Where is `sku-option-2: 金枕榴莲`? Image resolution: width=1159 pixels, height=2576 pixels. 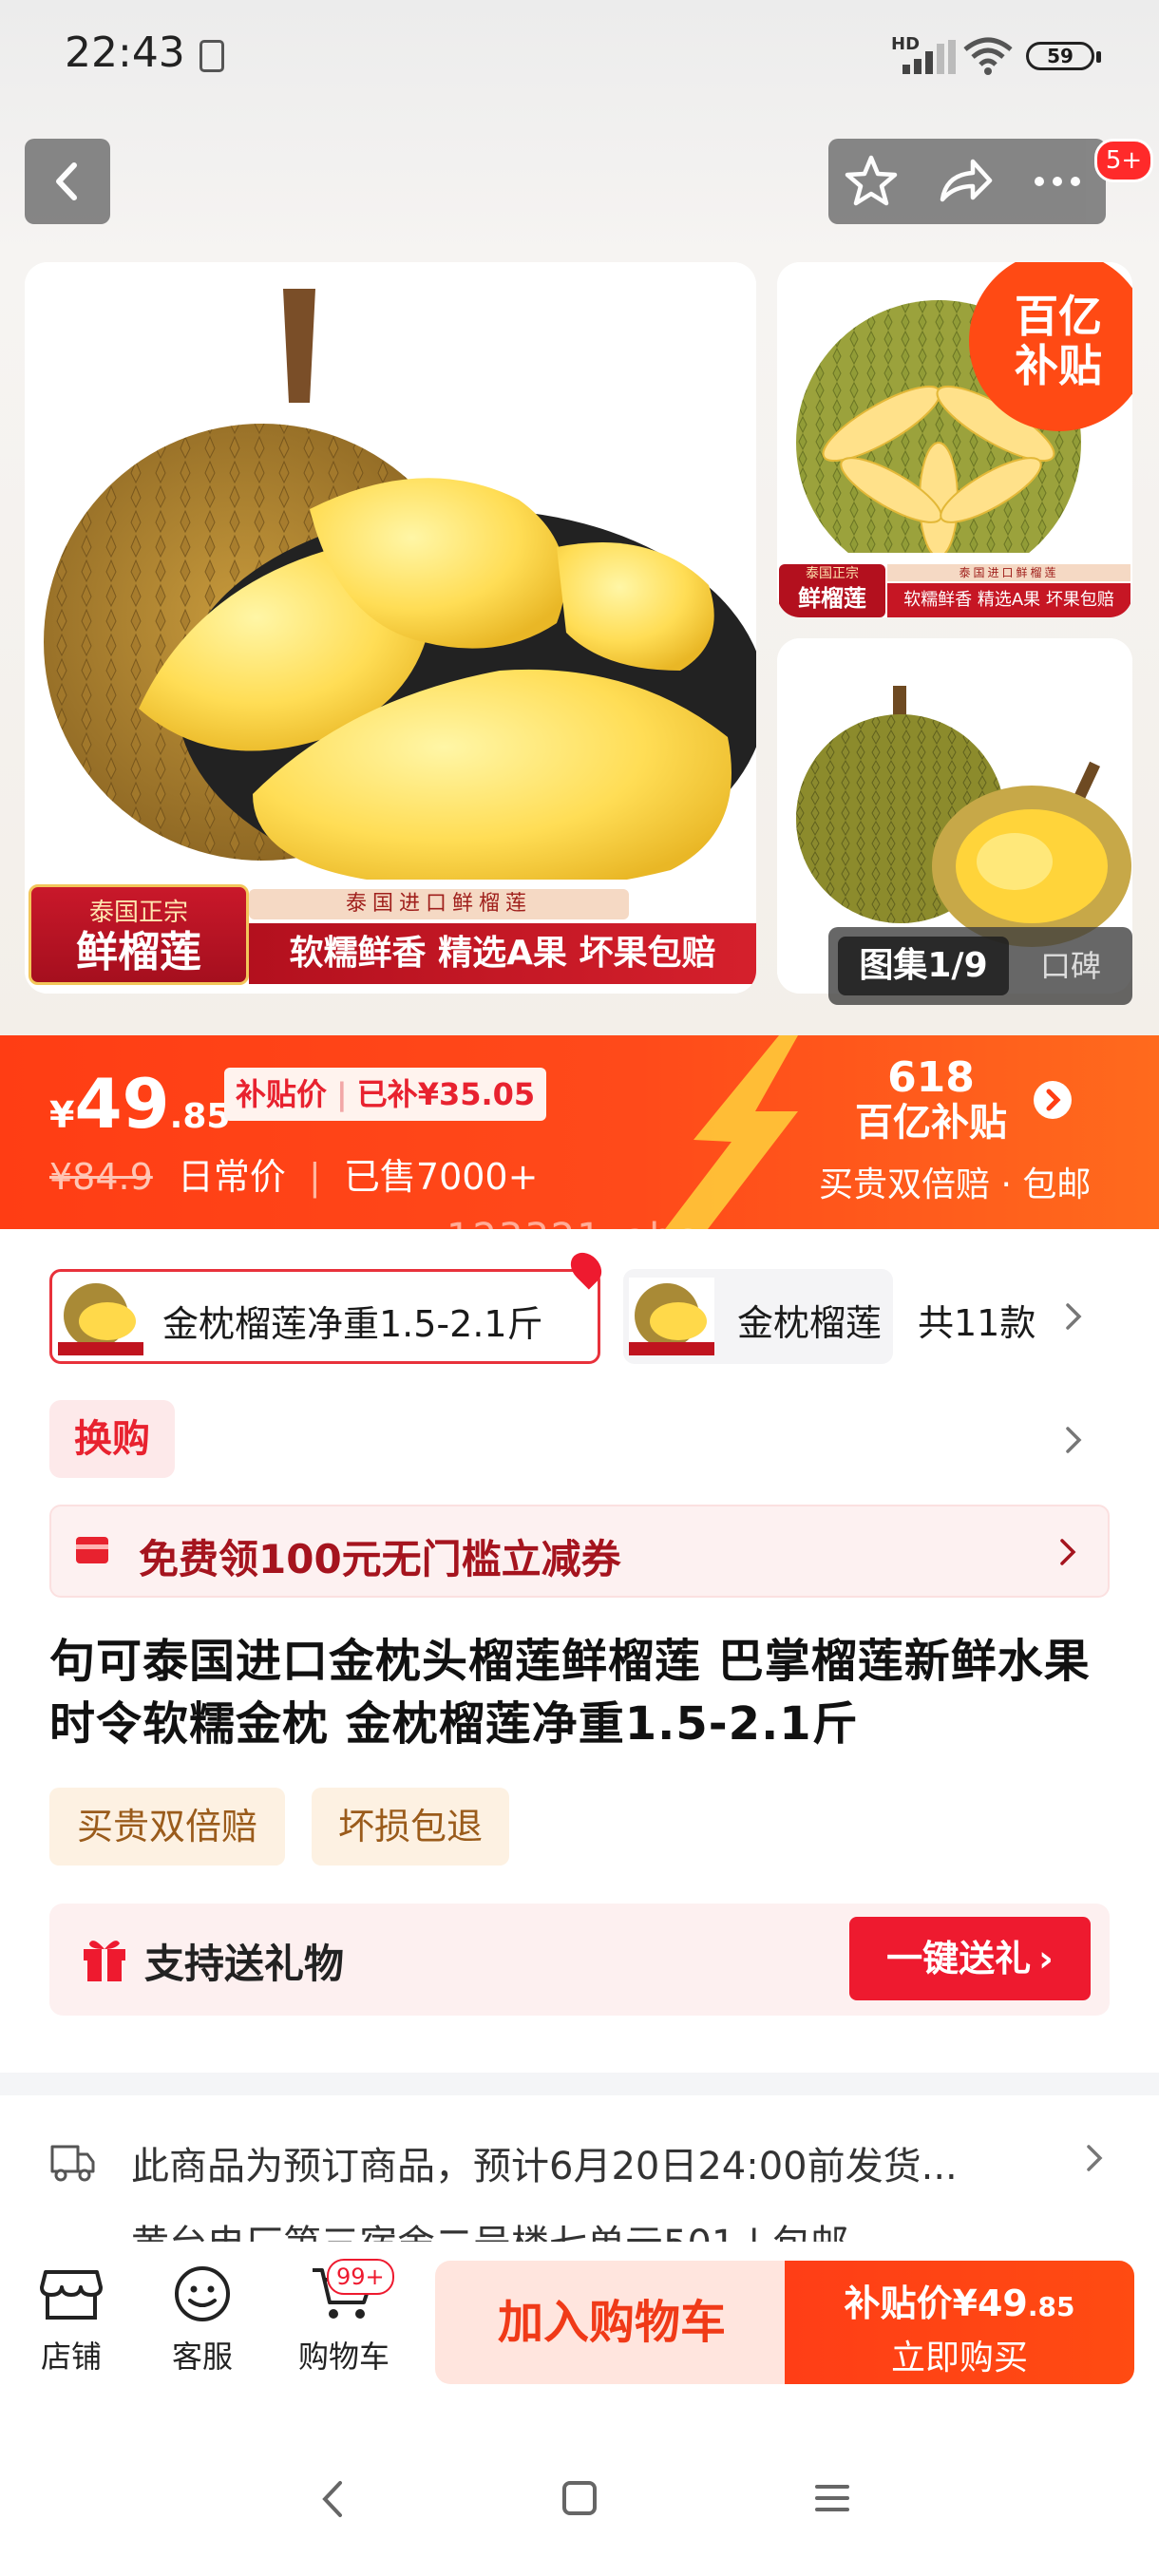
sku-option-2: 金枕榴莲 is located at coordinates (758, 1316).